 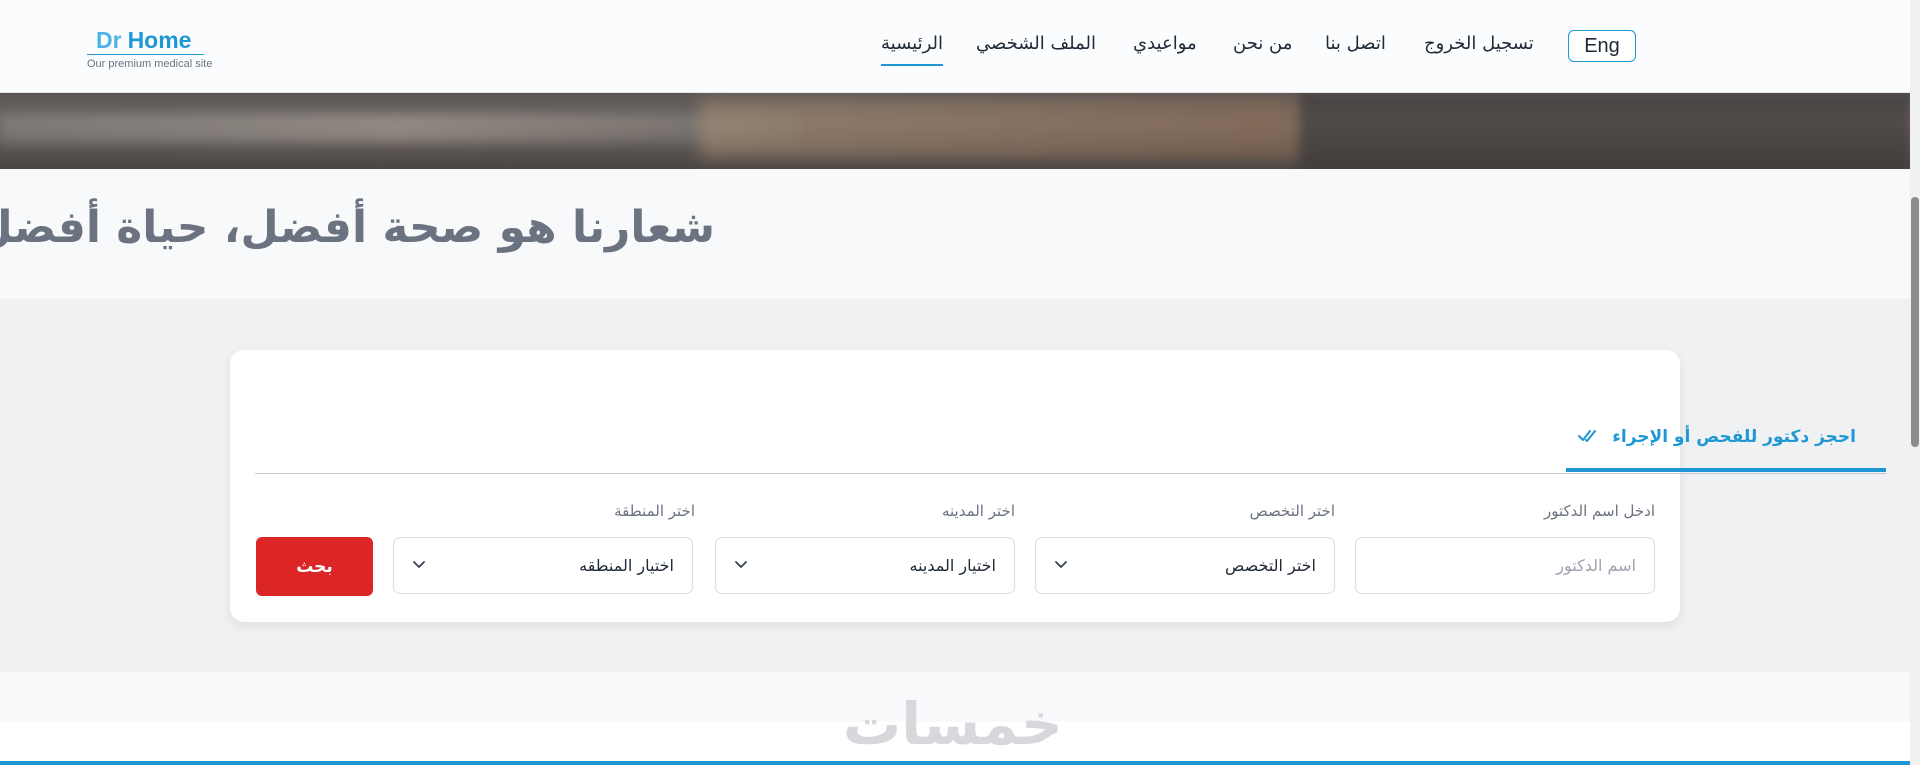 I want to click on nav-link-about: من نحن, so click(x=1262, y=43).